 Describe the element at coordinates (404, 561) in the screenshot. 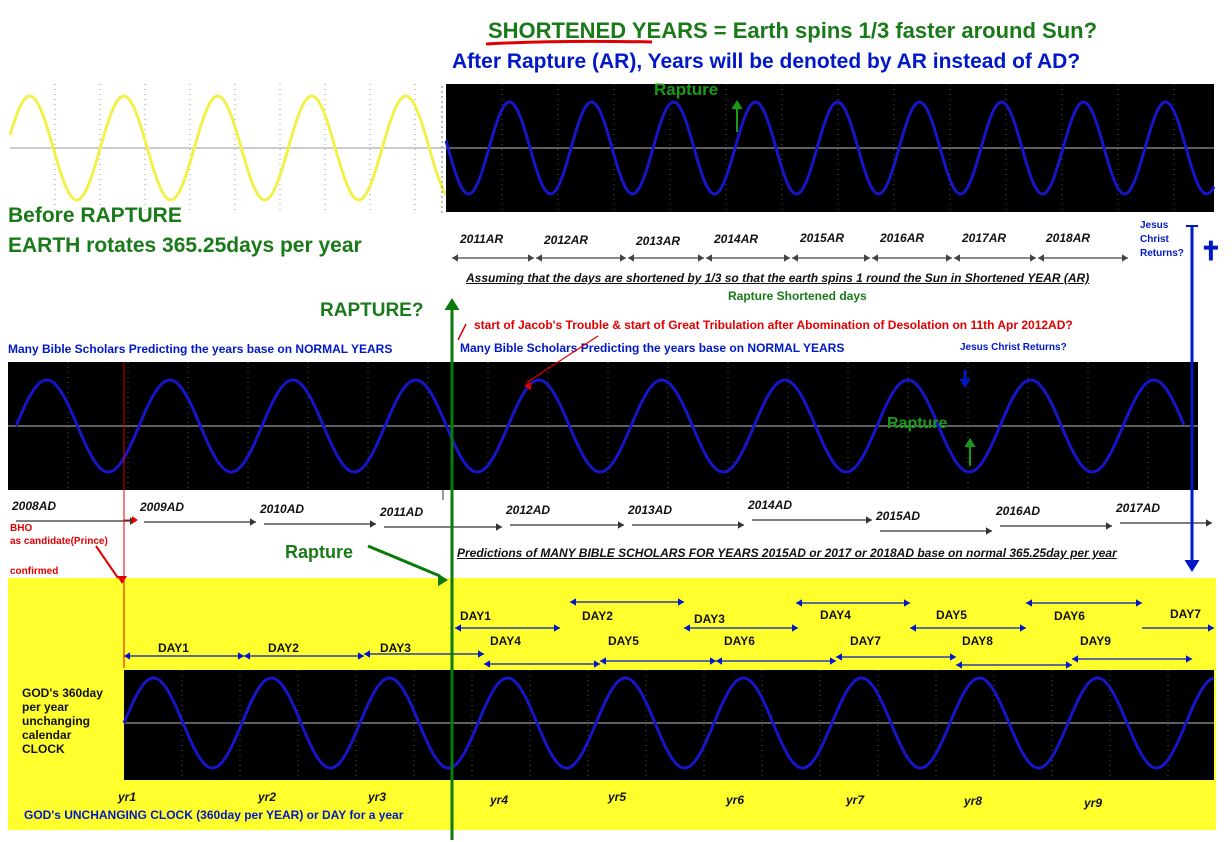

I see `rapture-diagonal-arrow` at that location.